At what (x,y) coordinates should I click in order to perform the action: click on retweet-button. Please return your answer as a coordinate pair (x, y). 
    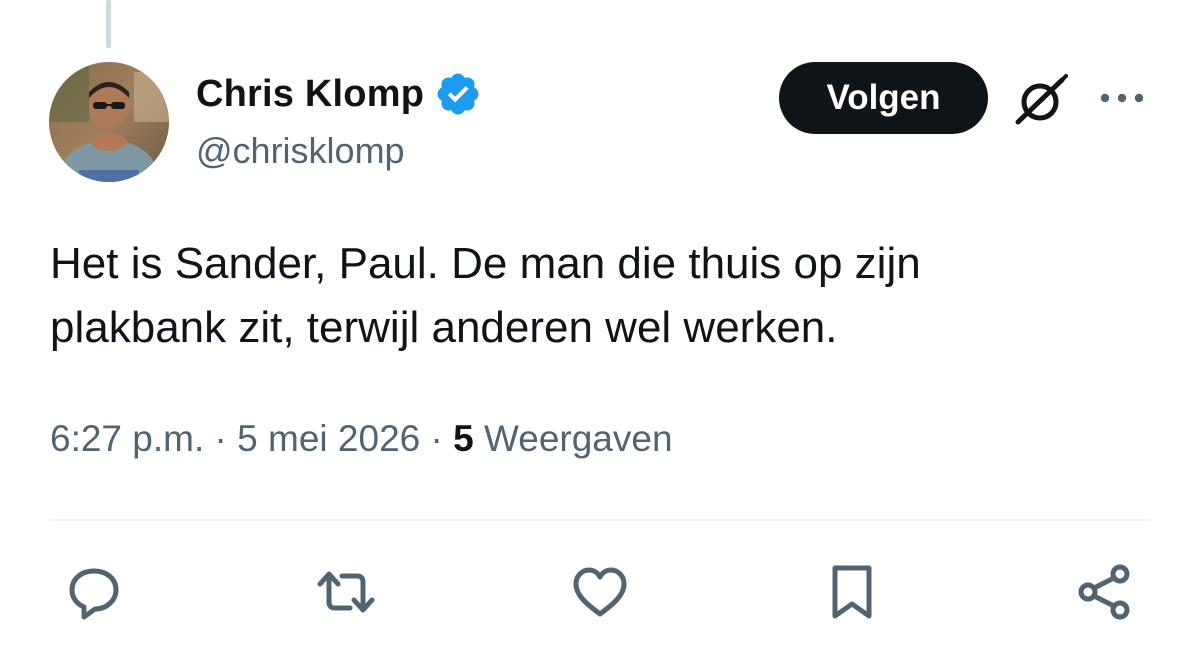
    Looking at the image, I should click on (346, 592).